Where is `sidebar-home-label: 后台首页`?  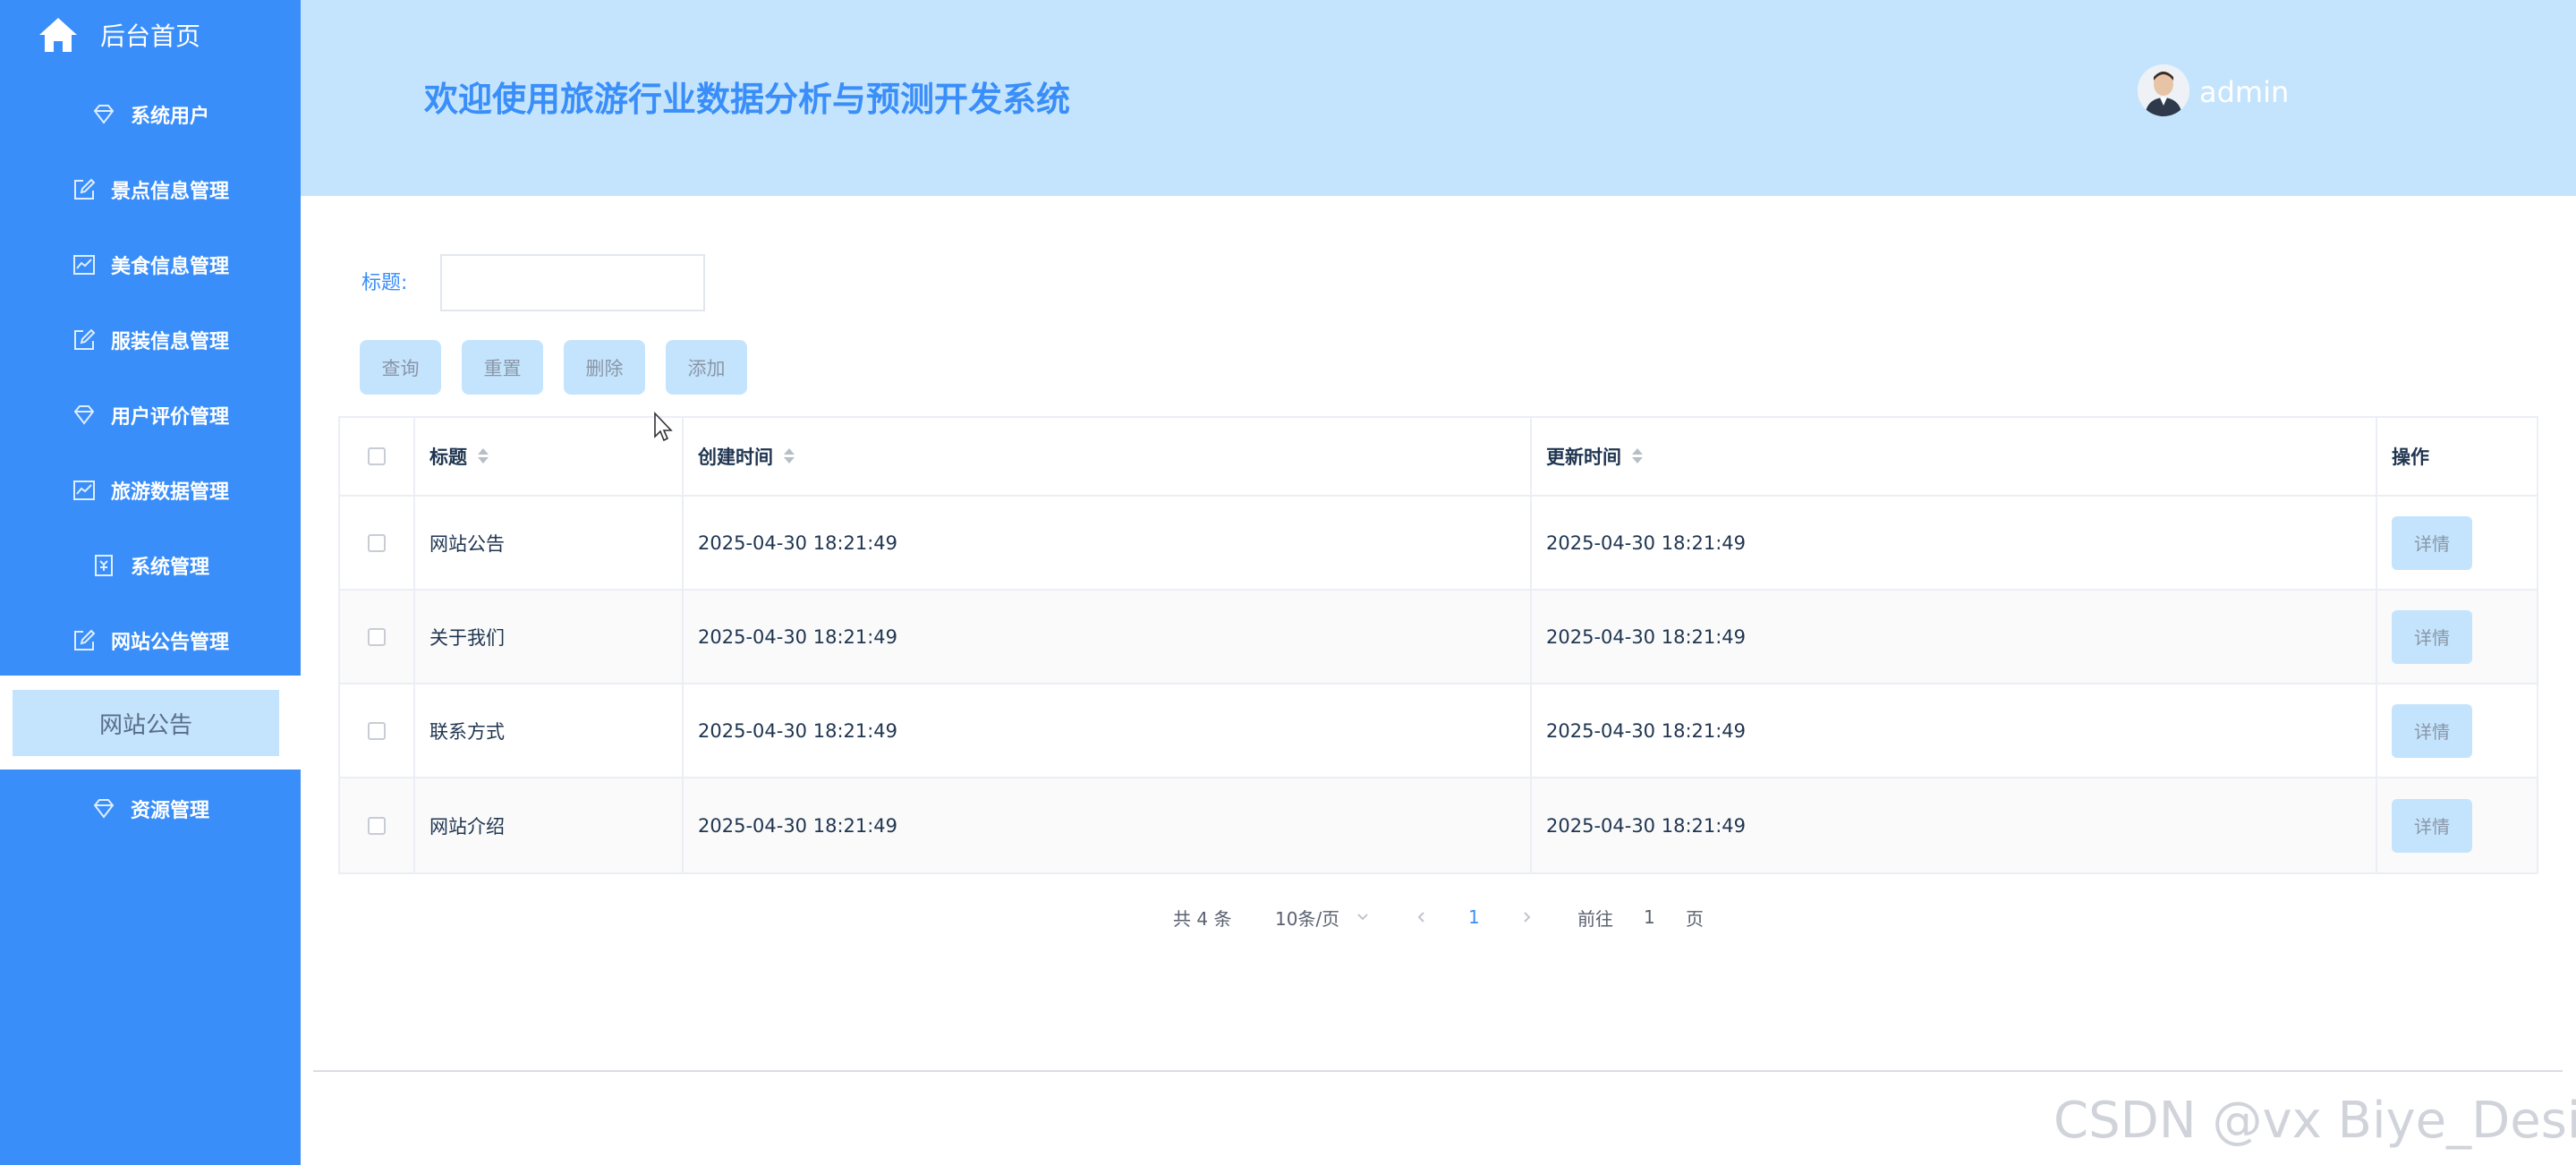
sidebar-home-label: 后台首页 is located at coordinates (150, 36).